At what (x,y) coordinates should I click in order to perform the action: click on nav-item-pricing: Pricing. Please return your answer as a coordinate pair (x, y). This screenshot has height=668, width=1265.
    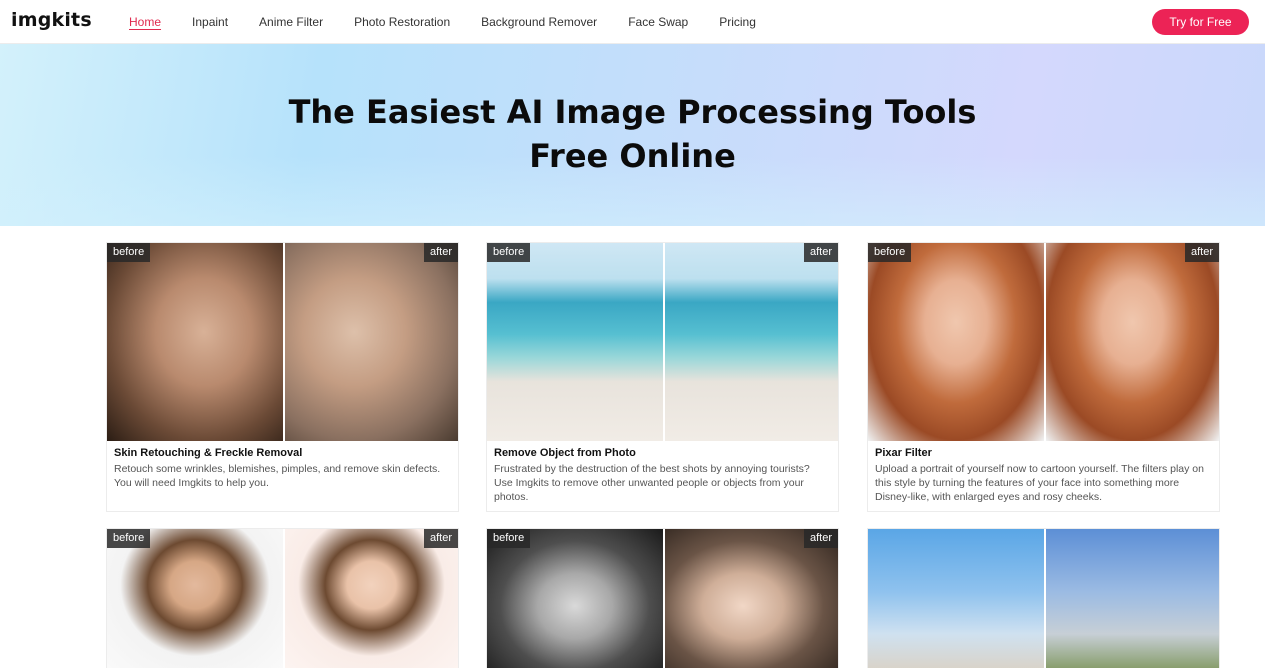
    Looking at the image, I should click on (737, 22).